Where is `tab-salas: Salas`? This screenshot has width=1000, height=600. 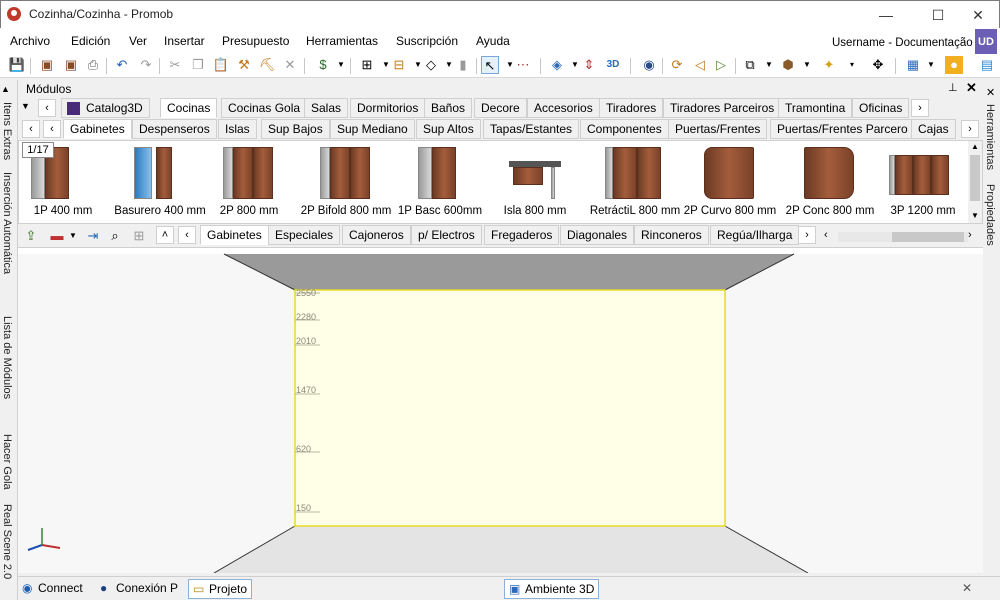
tab-salas: Salas is located at coordinates (326, 108).